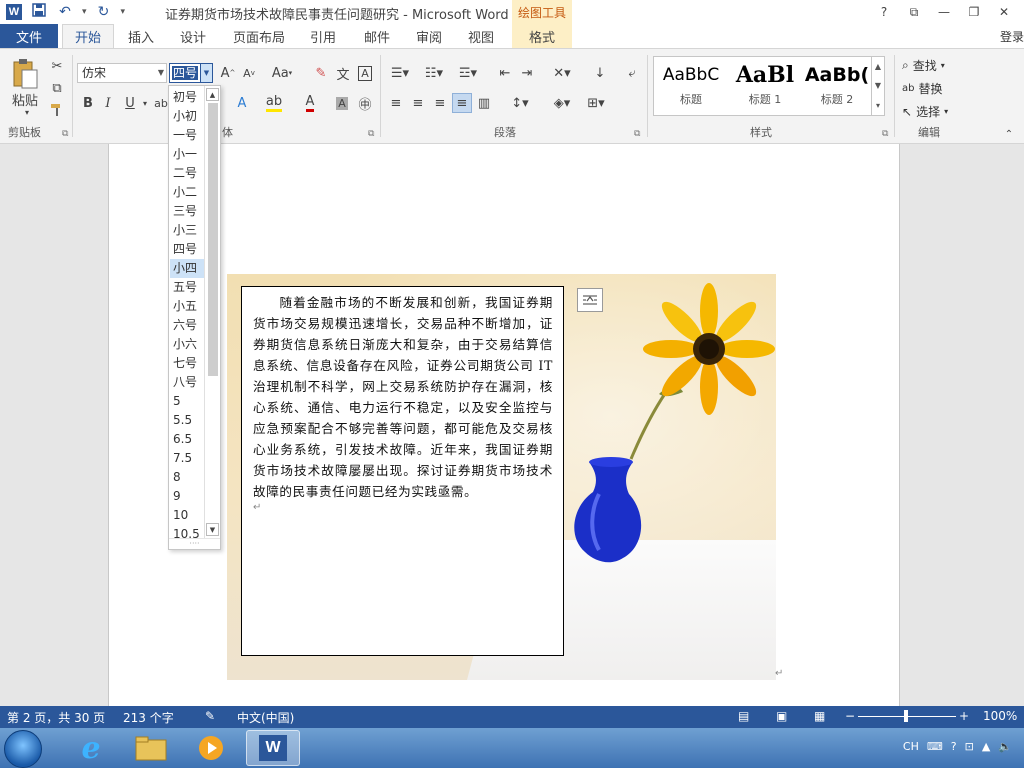 This screenshot has width=1024, height=768. I want to click on undo-icon: ↶, so click(65, 12).